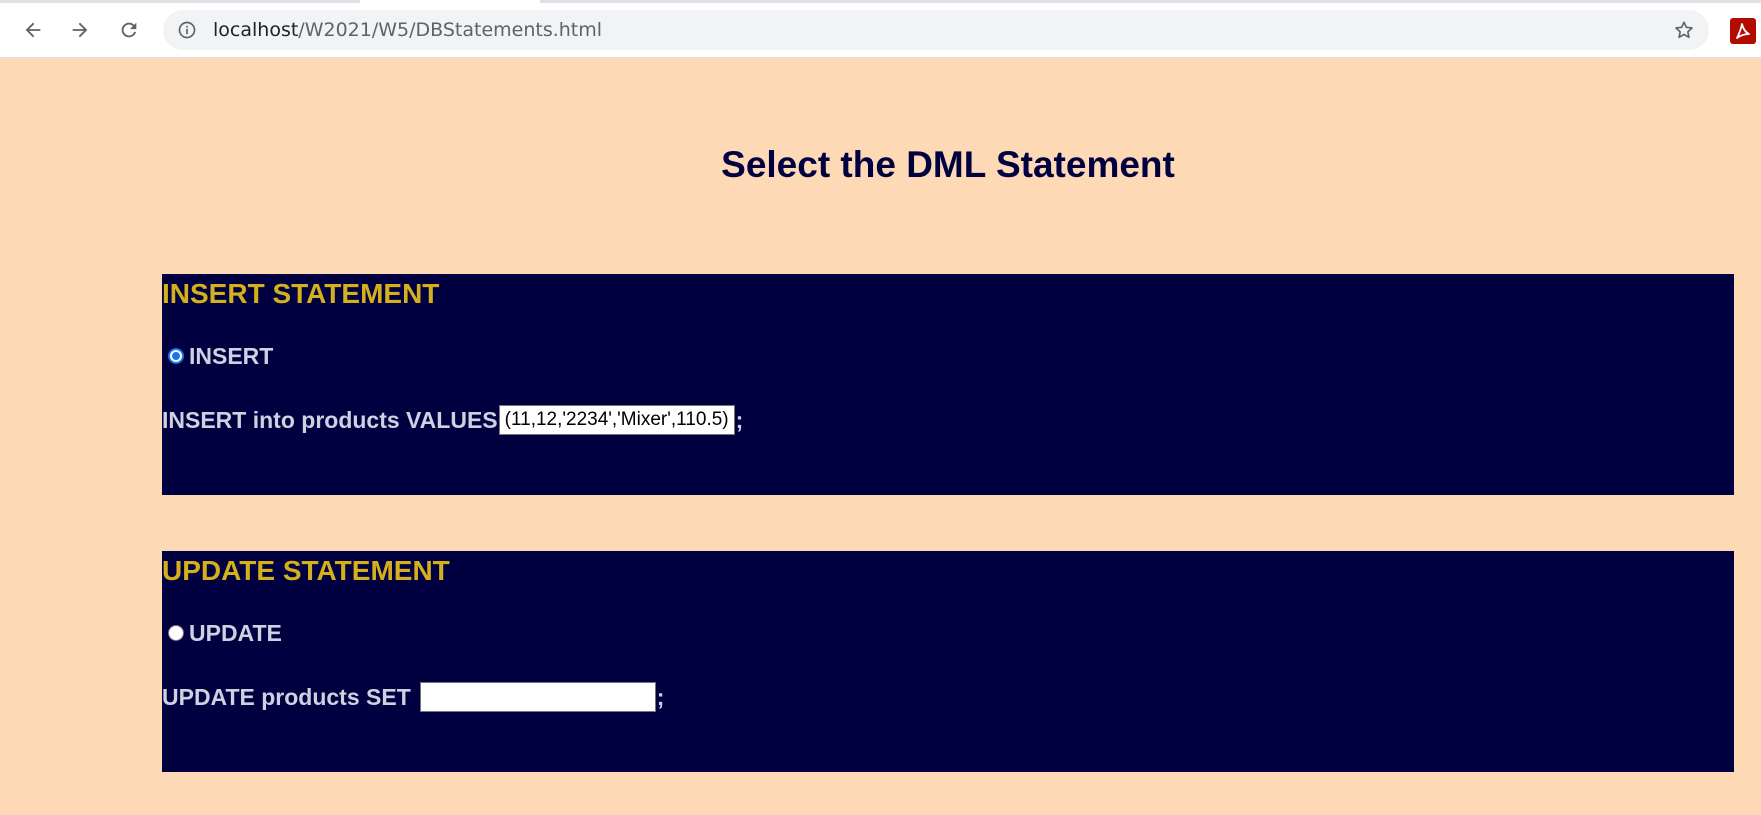 Image resolution: width=1761 pixels, height=815 pixels. What do you see at coordinates (301, 293) in the screenshot?
I see `insert-heading: INSERT STATEMENT` at bounding box center [301, 293].